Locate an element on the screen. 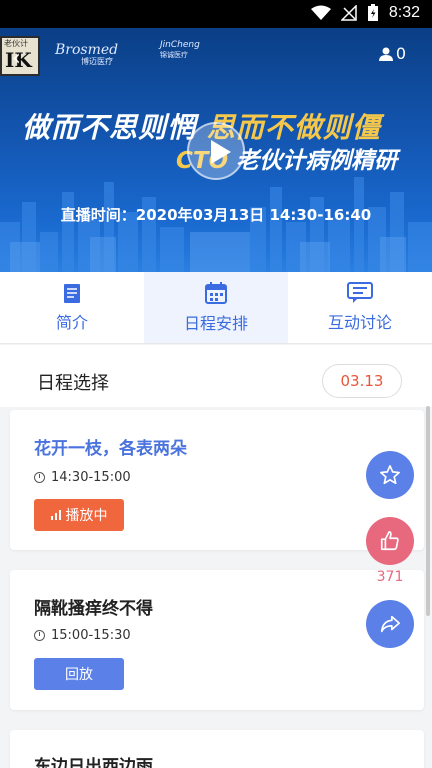 The width and height of the screenshot is (432, 768). share-icon is located at coordinates (390, 624).